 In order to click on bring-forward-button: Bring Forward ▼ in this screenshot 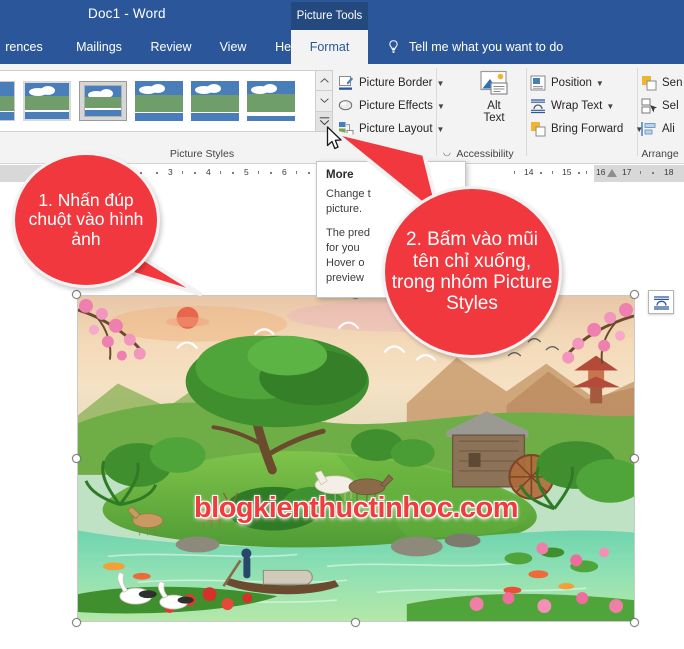, I will do `click(586, 129)`.